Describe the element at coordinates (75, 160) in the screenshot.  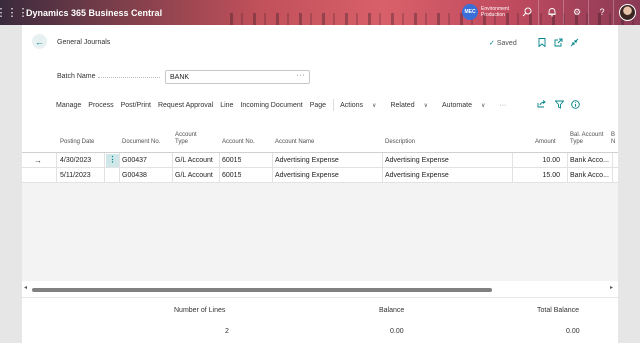
I see `cell-posting-date: 4/30/2023` at that location.